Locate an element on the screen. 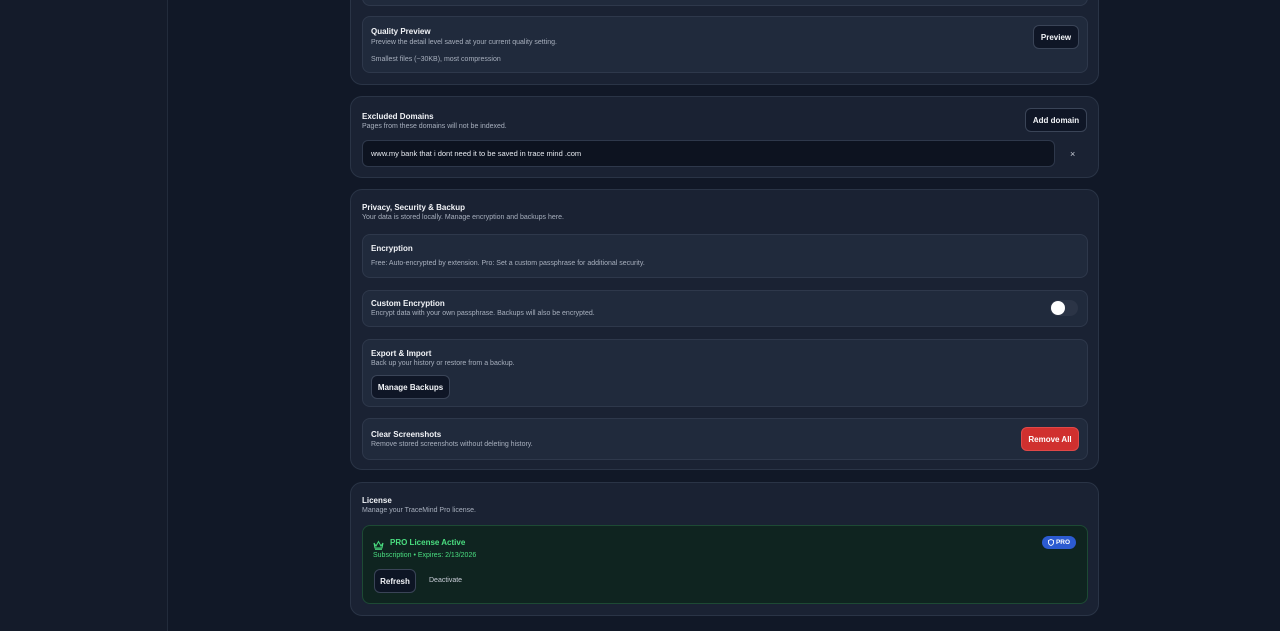  license-description: Manage your TraceMind Pro license. is located at coordinates (419, 510).